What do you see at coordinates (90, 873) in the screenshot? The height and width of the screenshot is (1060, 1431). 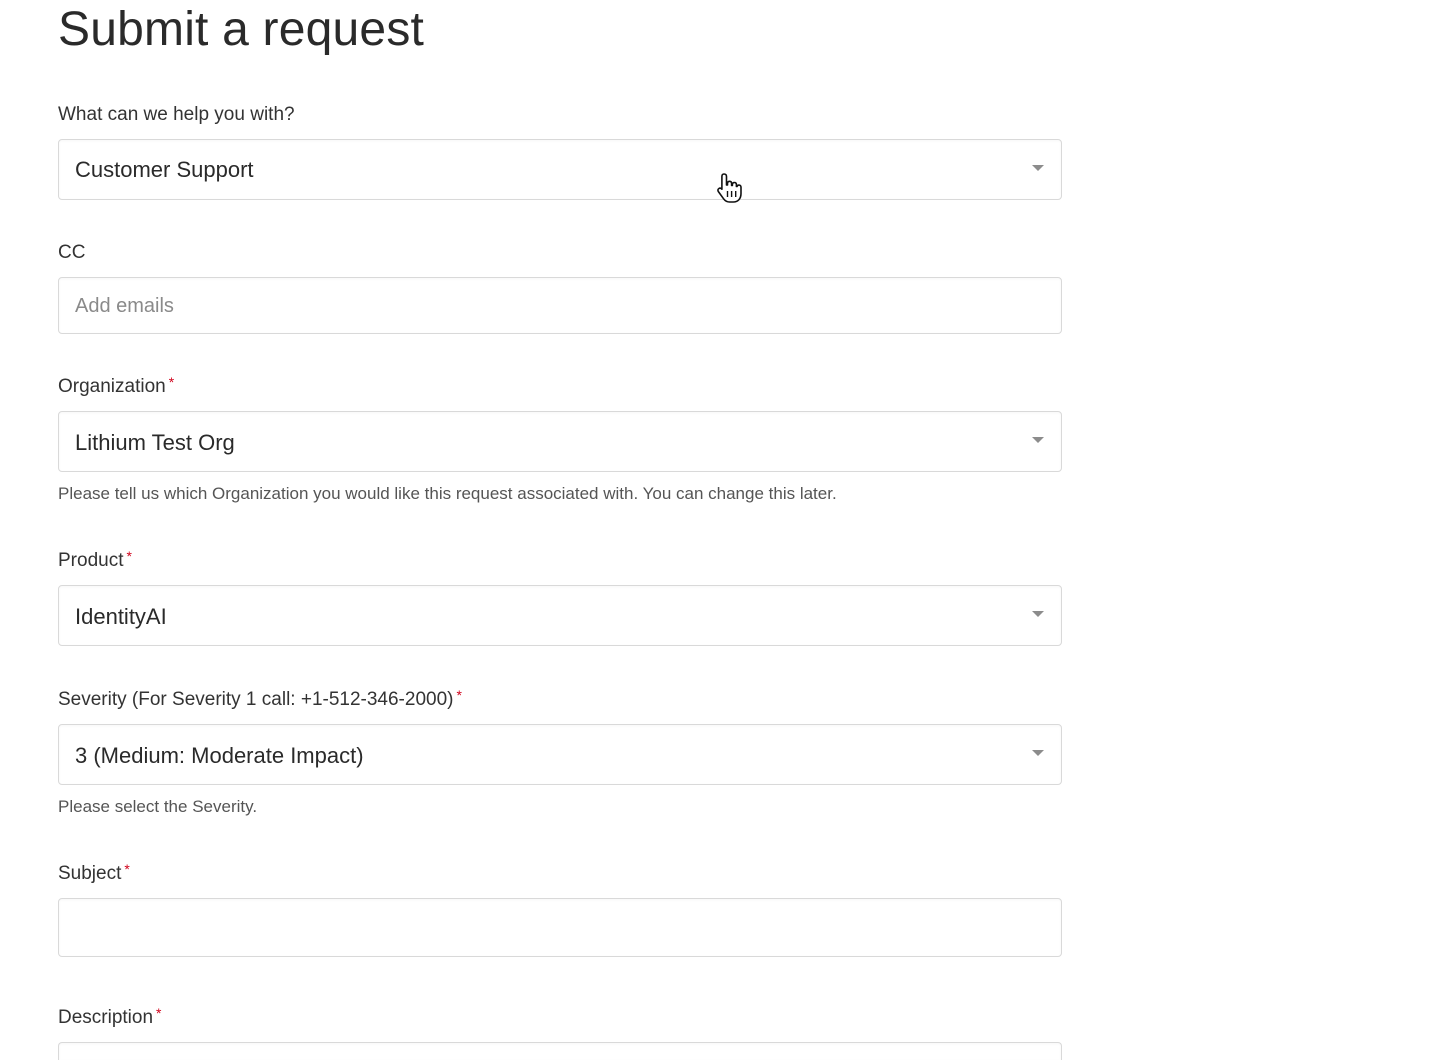 I see `subject-label-text: Subject` at bounding box center [90, 873].